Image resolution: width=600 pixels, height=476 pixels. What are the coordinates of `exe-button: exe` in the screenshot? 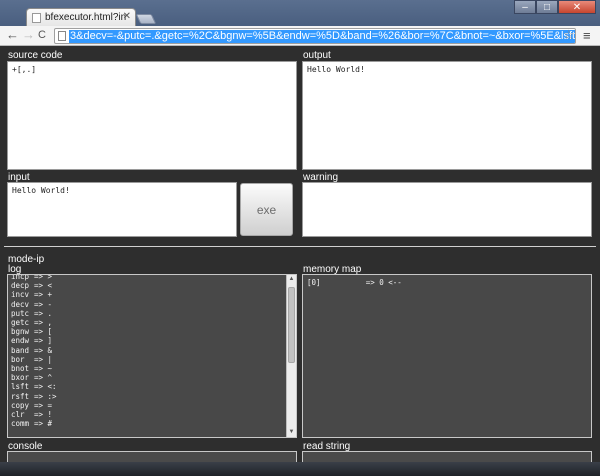 It's located at (266, 209).